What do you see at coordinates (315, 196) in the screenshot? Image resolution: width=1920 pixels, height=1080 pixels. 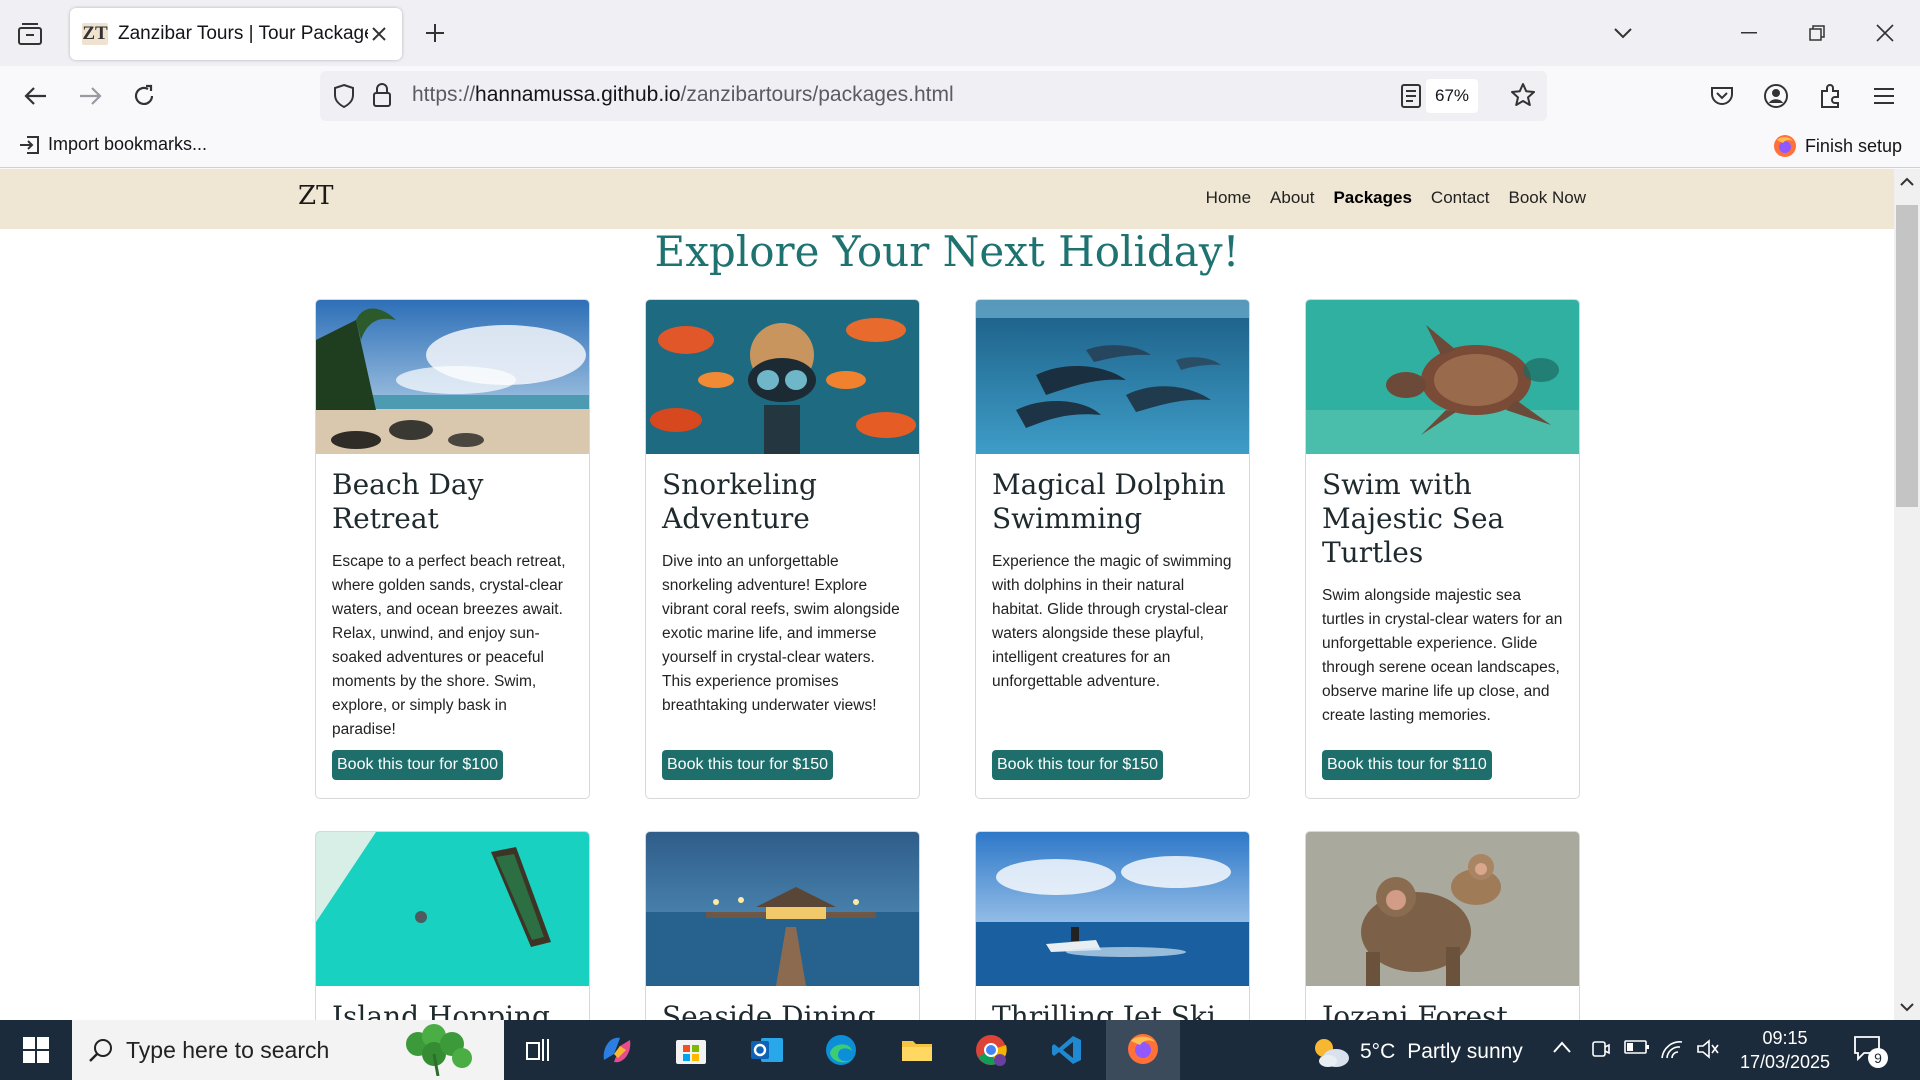 I see `site-logo: ZT` at bounding box center [315, 196].